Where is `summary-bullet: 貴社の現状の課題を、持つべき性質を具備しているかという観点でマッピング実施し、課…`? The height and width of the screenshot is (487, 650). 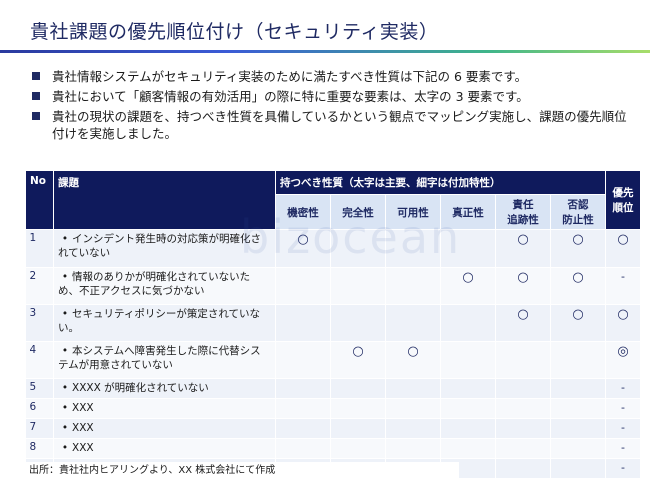
summary-bullet: 貴社の現状の課題を、持つべき性質を具備しているかという観点でマッピング実施し、課… is located at coordinates (330, 125).